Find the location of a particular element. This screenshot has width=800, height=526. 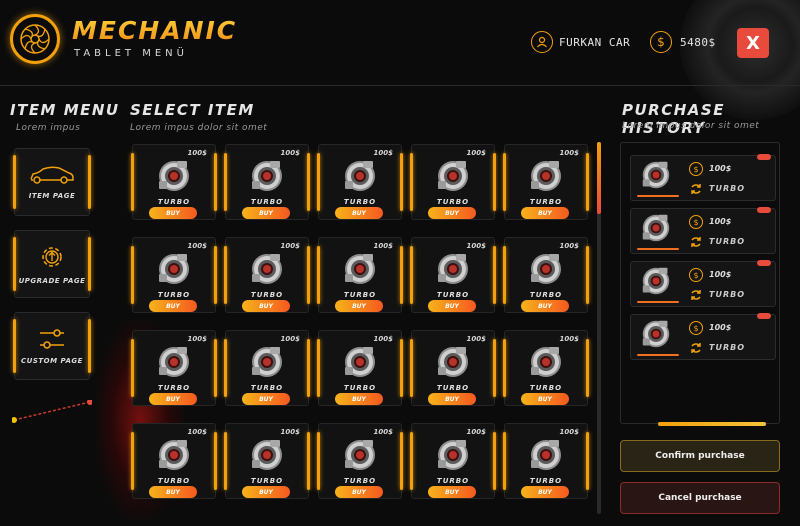

brand-title: MECHANIC is located at coordinates (155, 30).